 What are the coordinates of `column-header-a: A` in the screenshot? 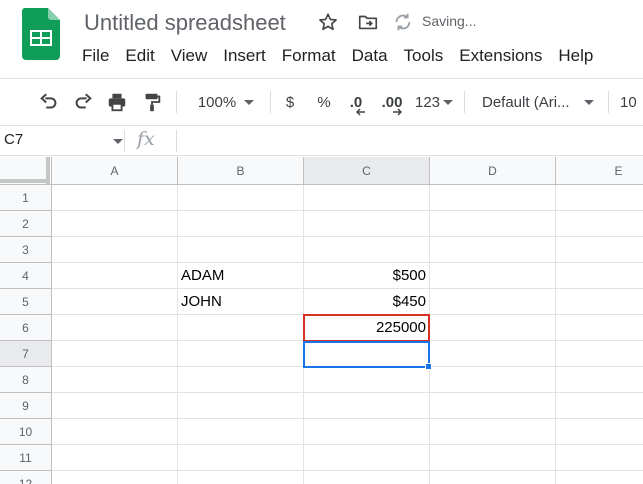 It's located at (115, 171).